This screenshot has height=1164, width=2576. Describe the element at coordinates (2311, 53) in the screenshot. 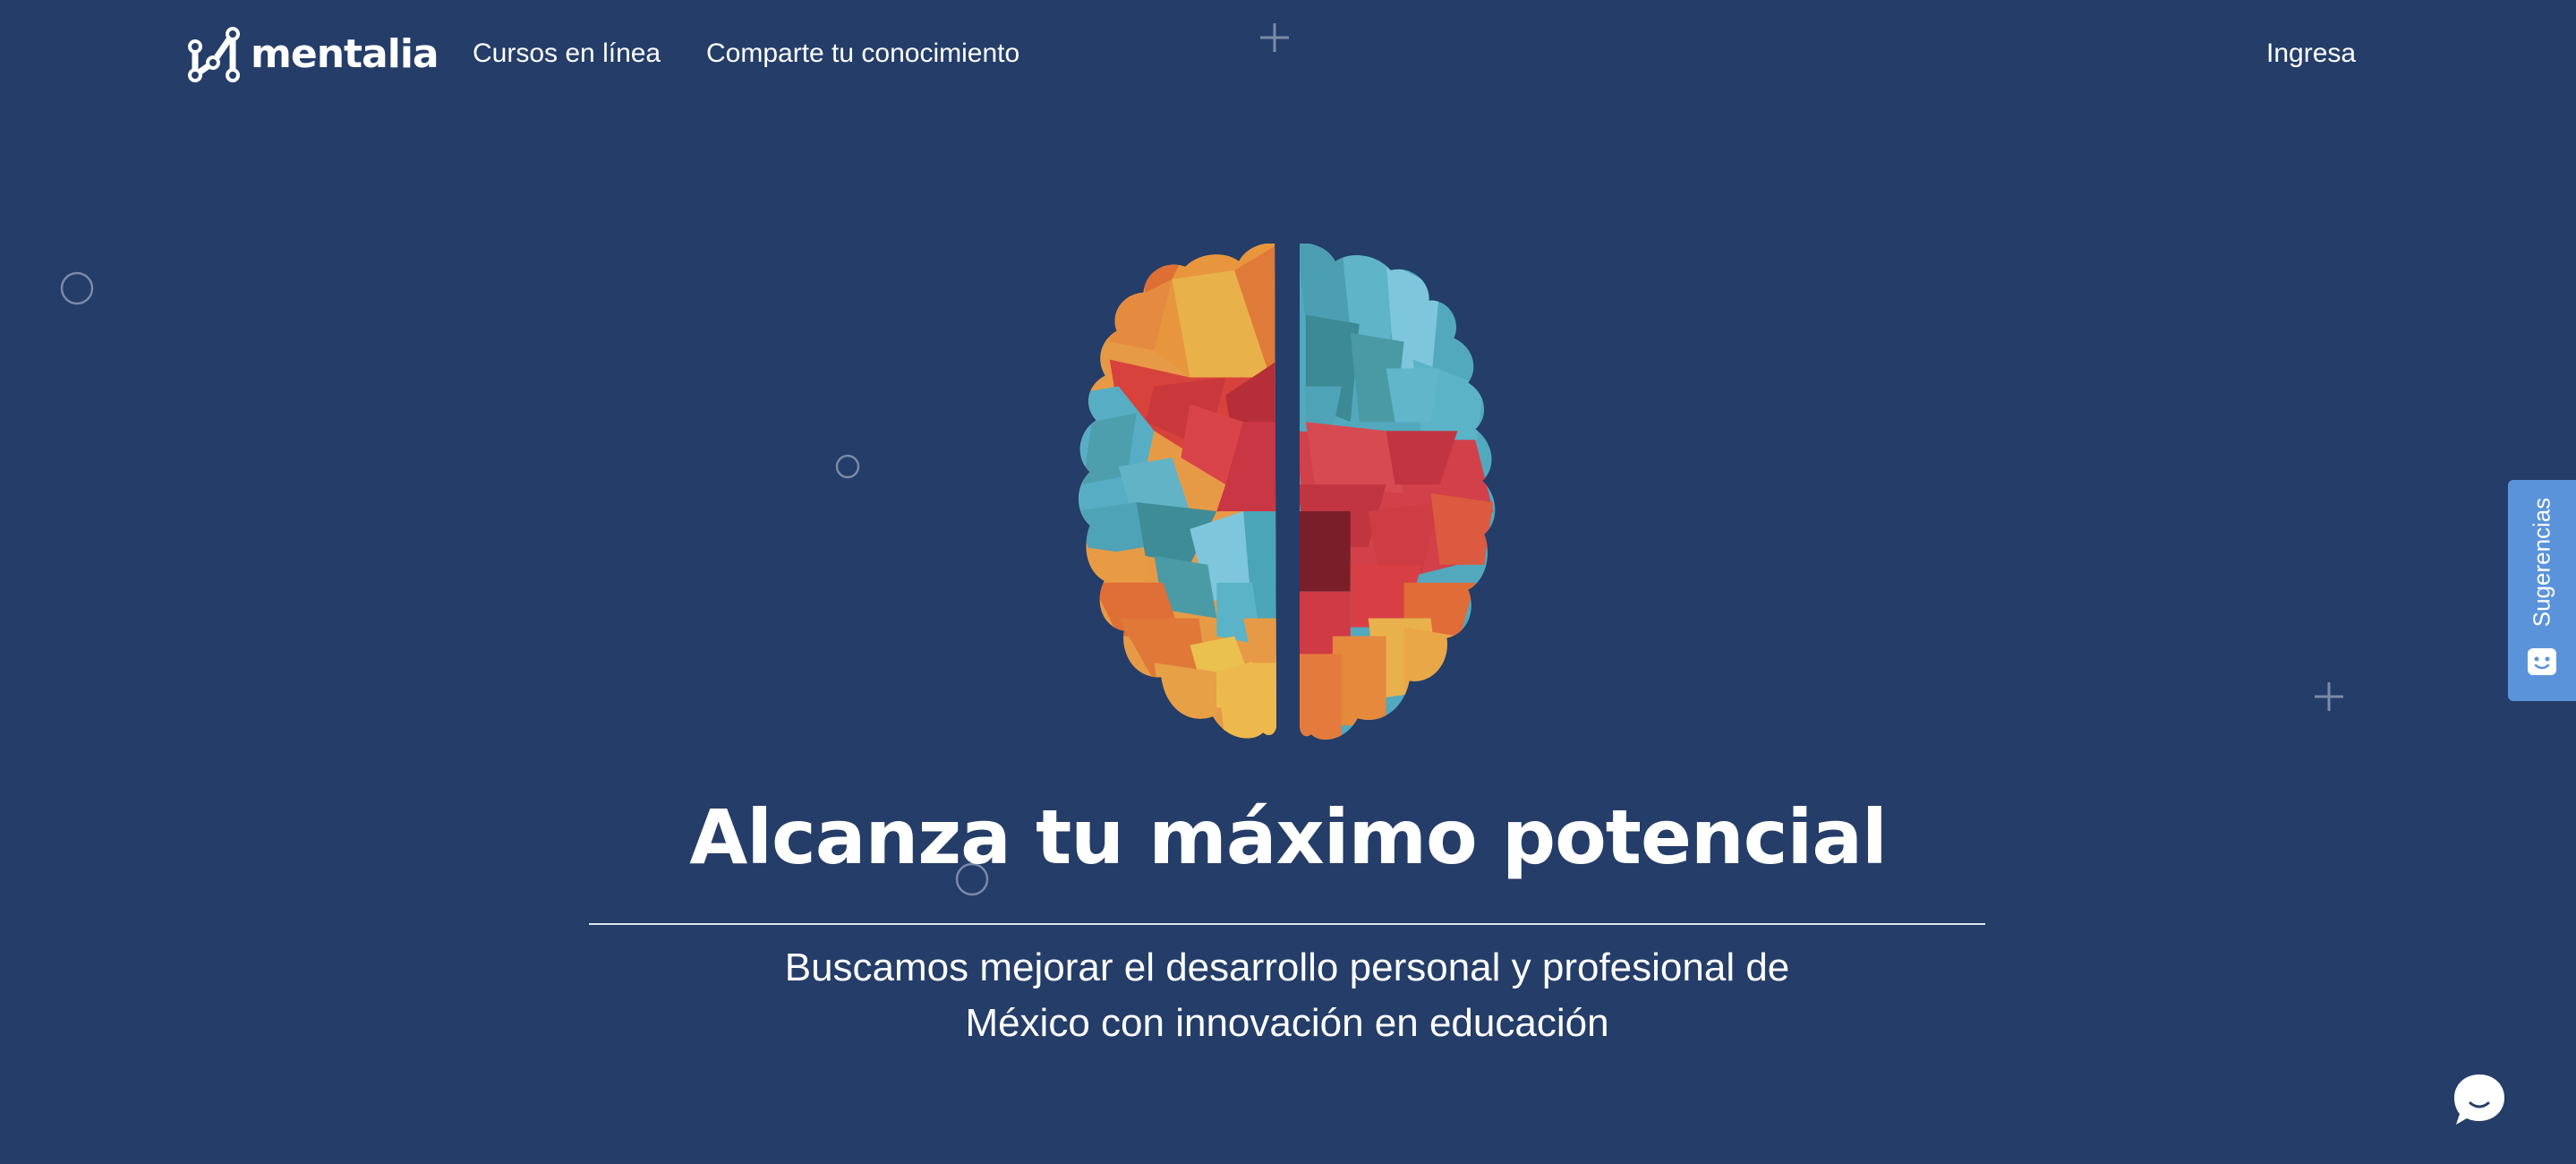

I see `nav-login-link: Ingresa` at that location.